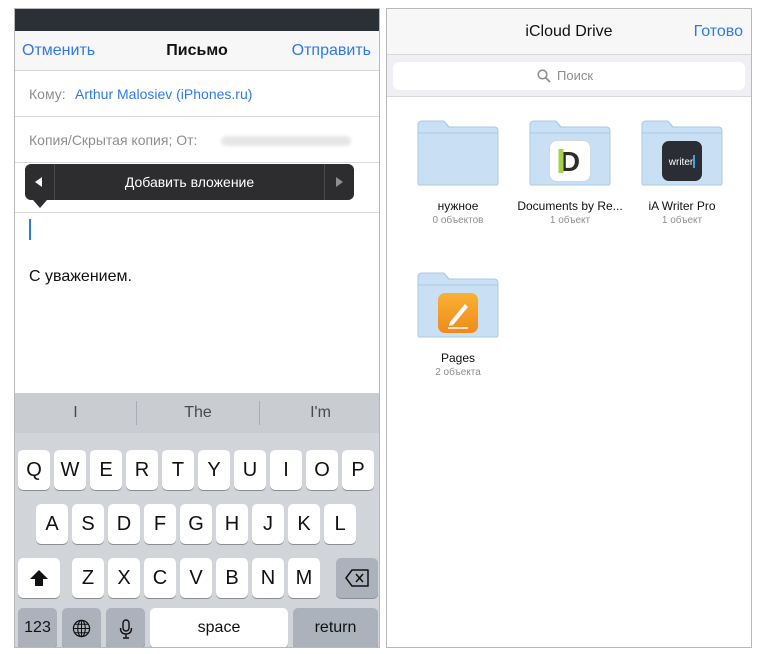  What do you see at coordinates (458, 220) in the screenshot?
I see `folder-count: 0 объектов` at bounding box center [458, 220].